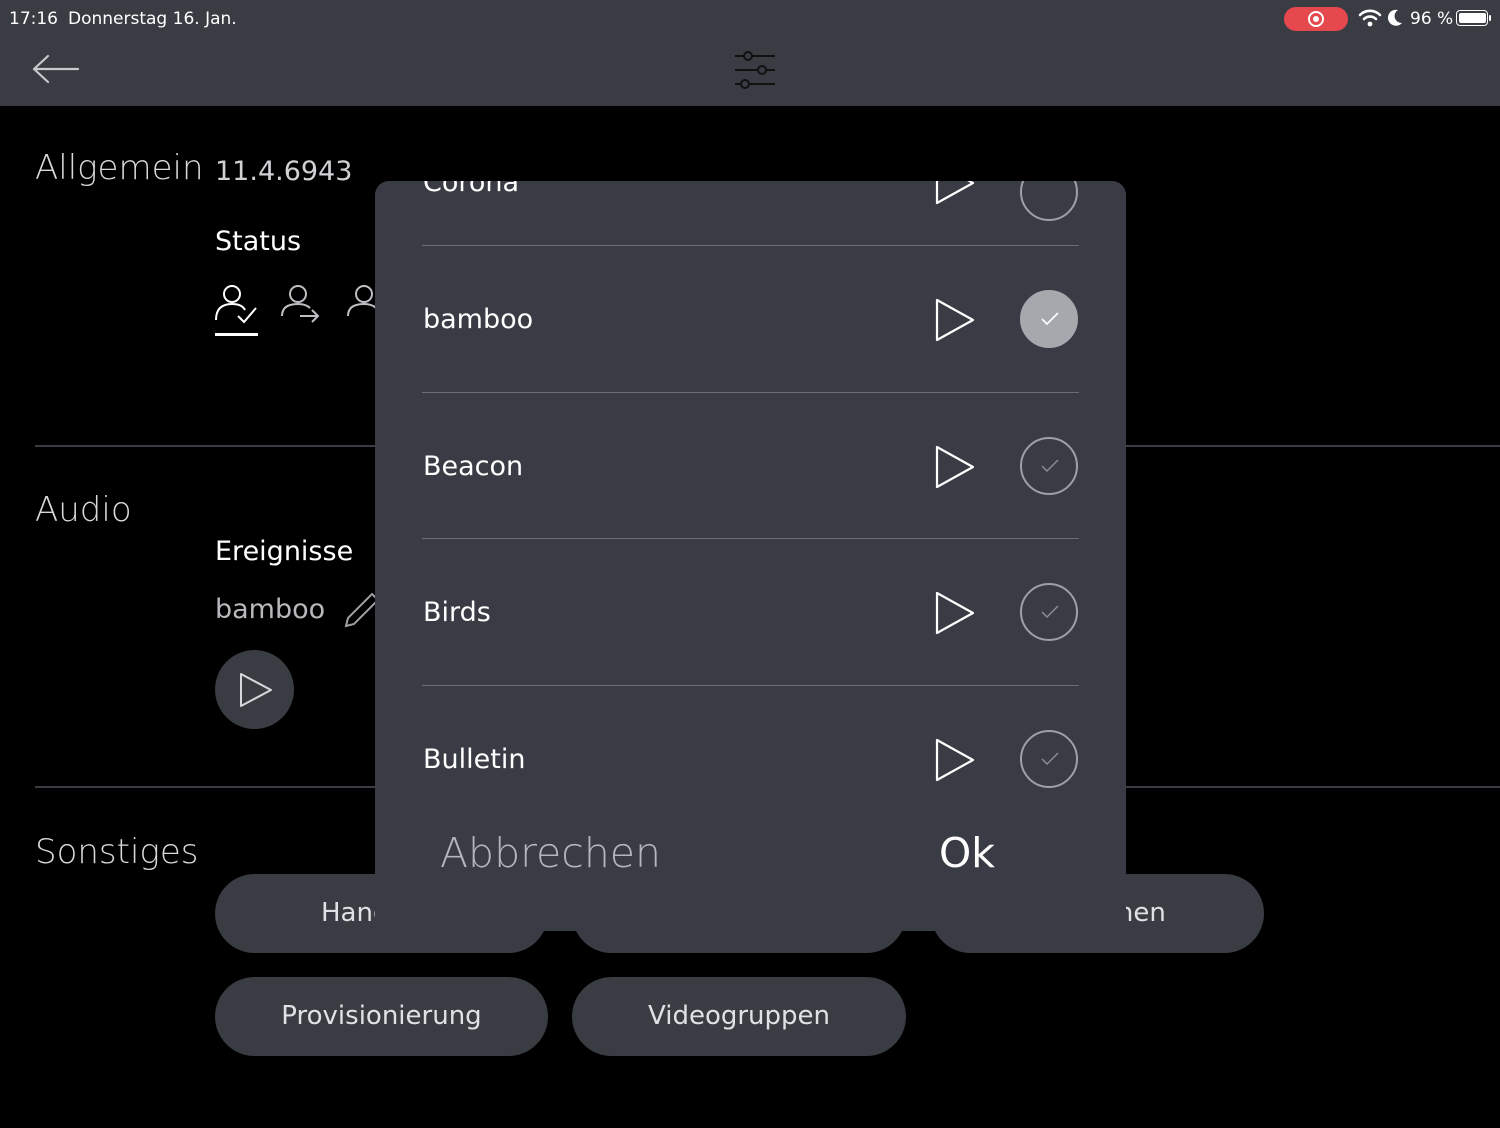 The height and width of the screenshot is (1128, 1500). Describe the element at coordinates (152, 19) in the screenshot. I see `status-date: Donnerstag 16. Jan.` at that location.